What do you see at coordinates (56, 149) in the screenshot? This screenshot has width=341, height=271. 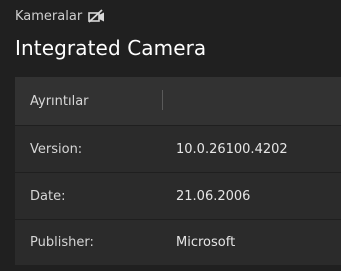 I see `version-label: Version:` at bounding box center [56, 149].